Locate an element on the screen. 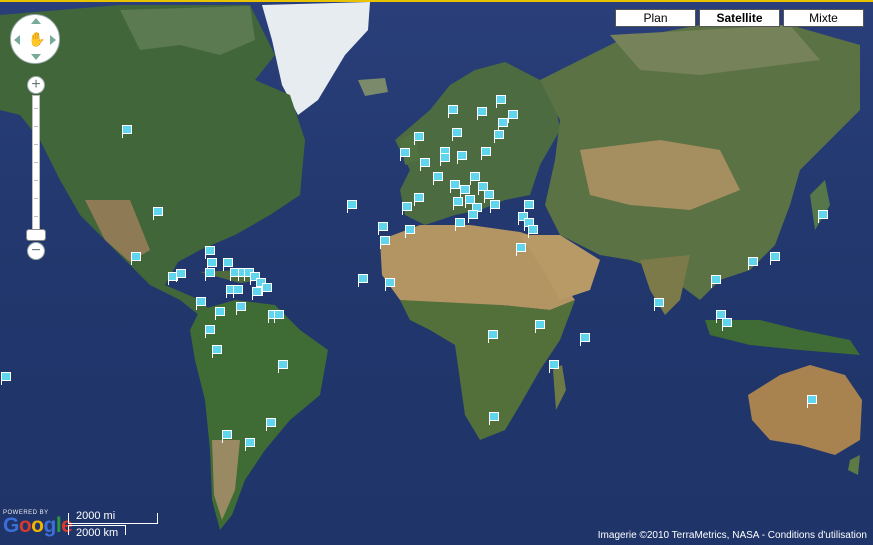  pan-control: ✋ is located at coordinates (35, 39).